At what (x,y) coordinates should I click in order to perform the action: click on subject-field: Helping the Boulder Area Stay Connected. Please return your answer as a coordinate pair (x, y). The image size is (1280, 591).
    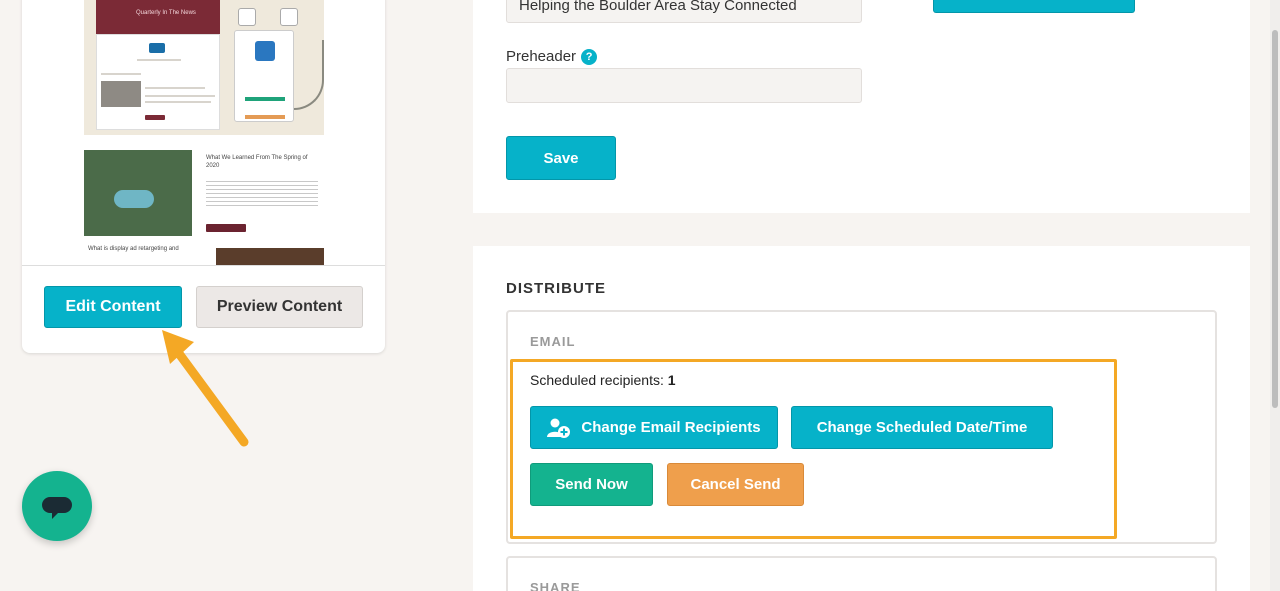
    Looking at the image, I should click on (684, 11).